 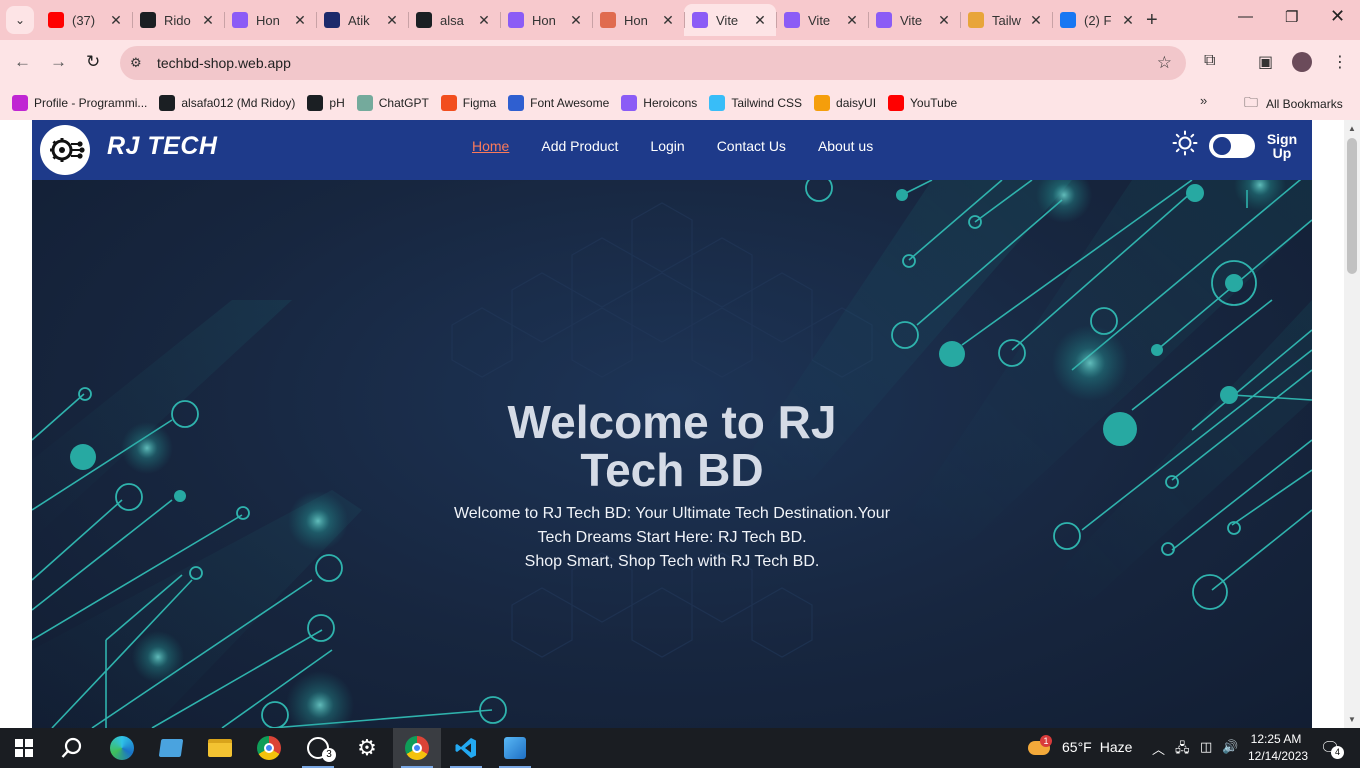 I want to click on clock-time: 12:25 AM, so click(x=1276, y=739).